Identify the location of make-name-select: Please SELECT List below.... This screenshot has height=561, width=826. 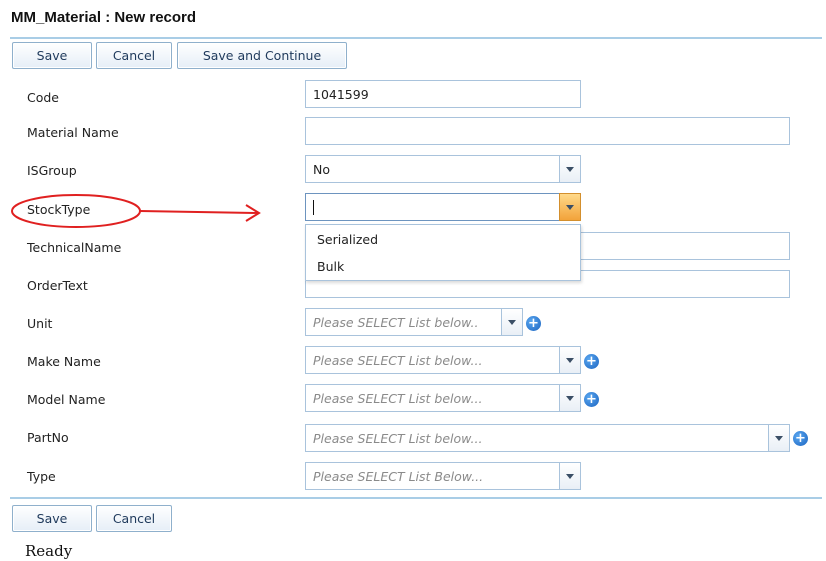
(443, 360).